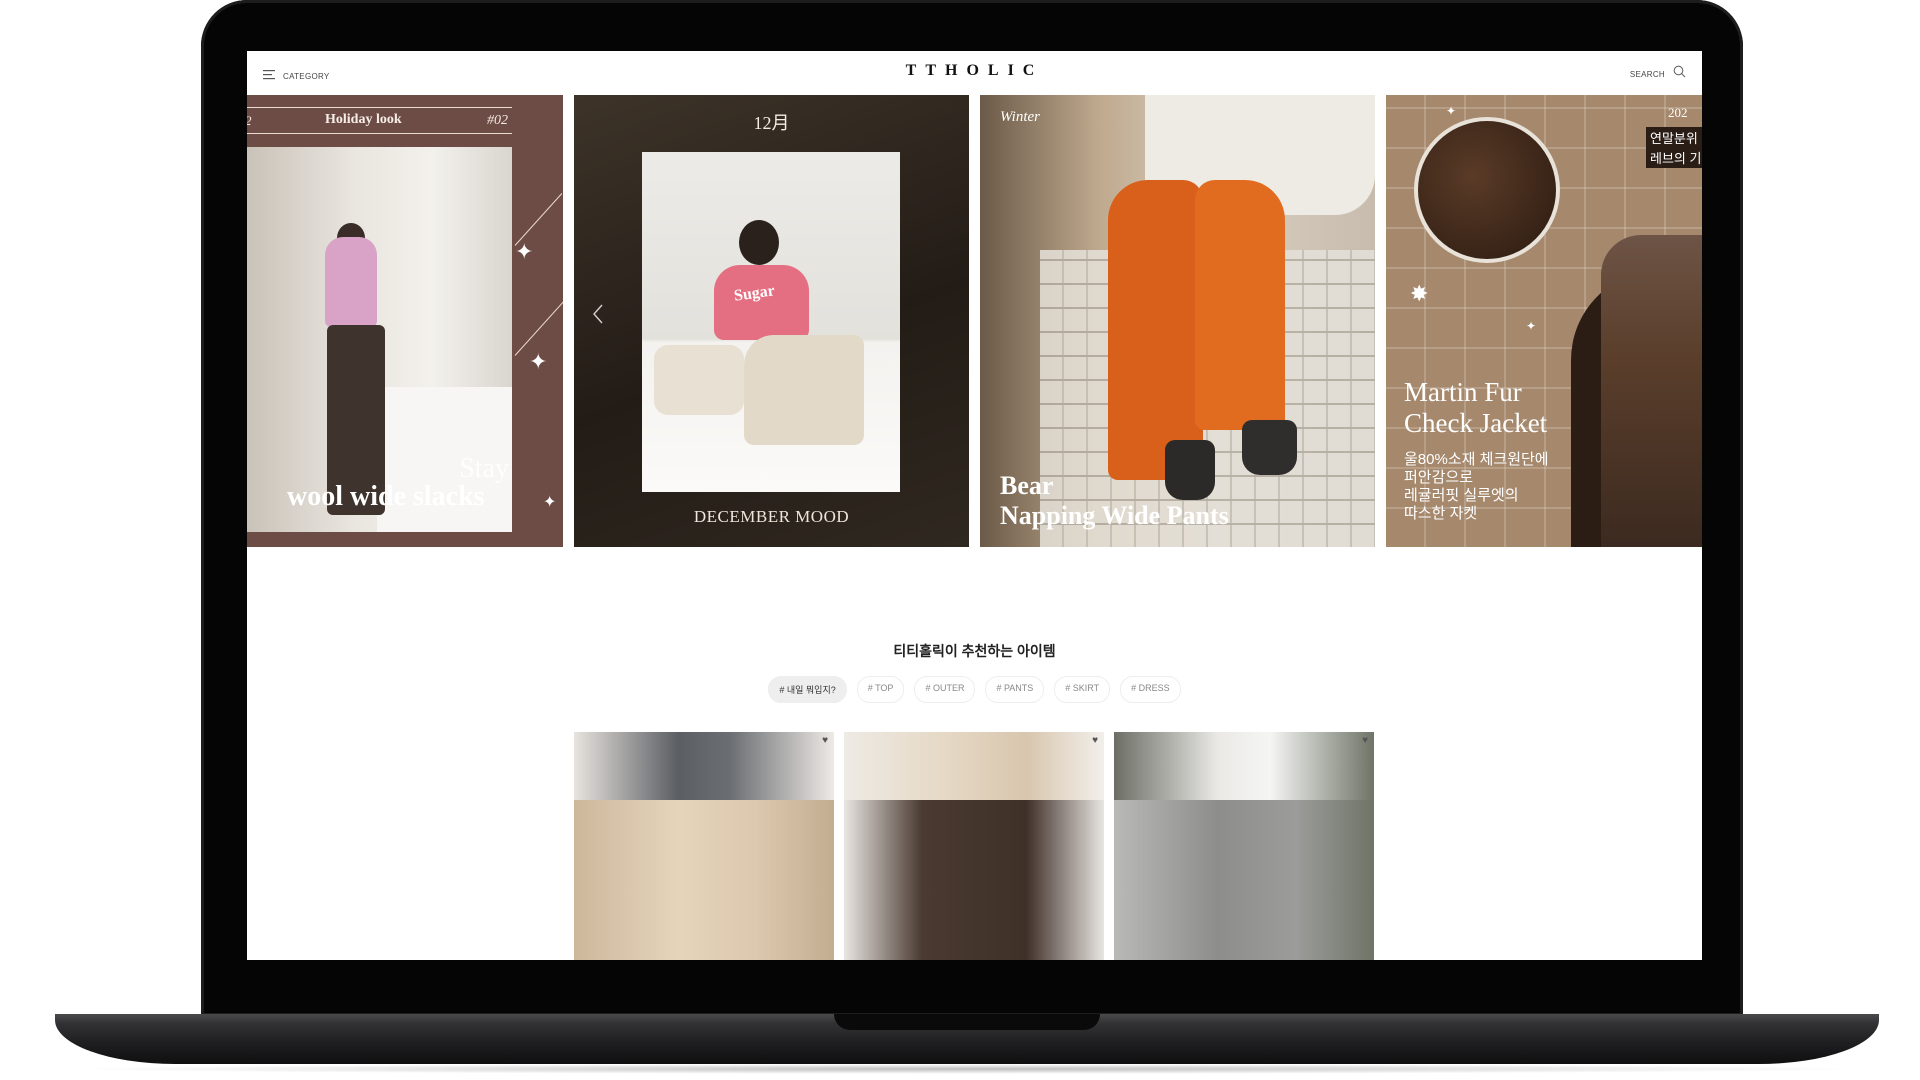 This screenshot has width=1920, height=1080. Describe the element at coordinates (807, 689) in the screenshot. I see `tag-what-to-wear: # 내일 뭐입지?` at that location.